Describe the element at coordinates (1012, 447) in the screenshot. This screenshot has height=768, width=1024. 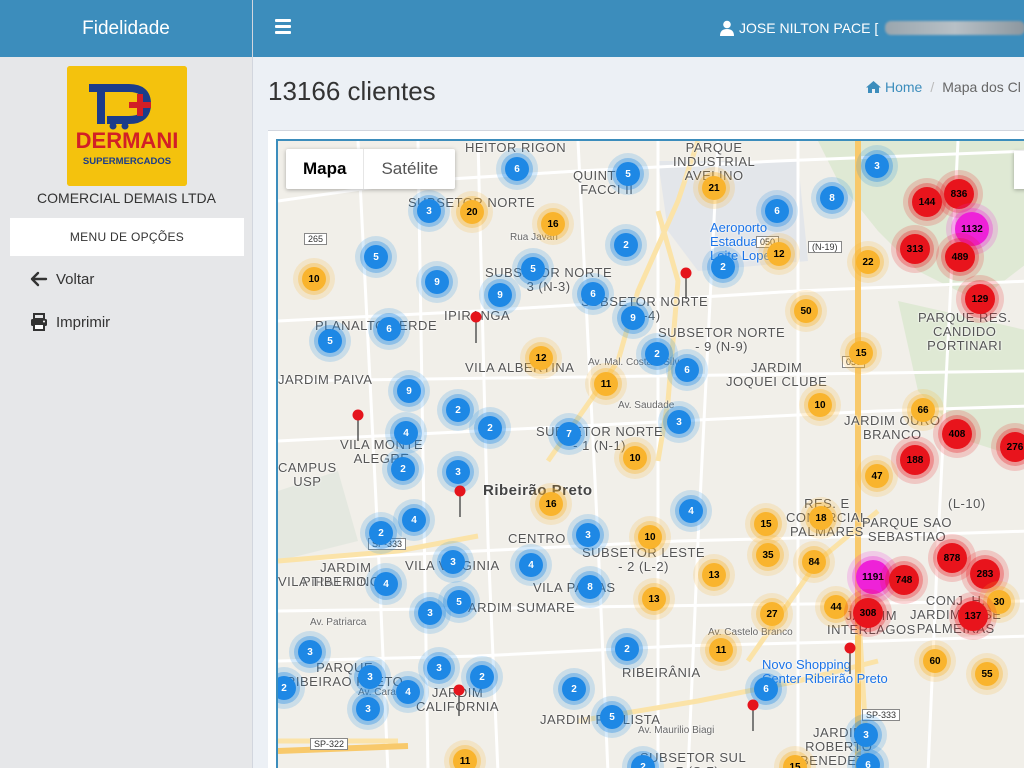
I see `marker-cluster-red: 276` at that location.